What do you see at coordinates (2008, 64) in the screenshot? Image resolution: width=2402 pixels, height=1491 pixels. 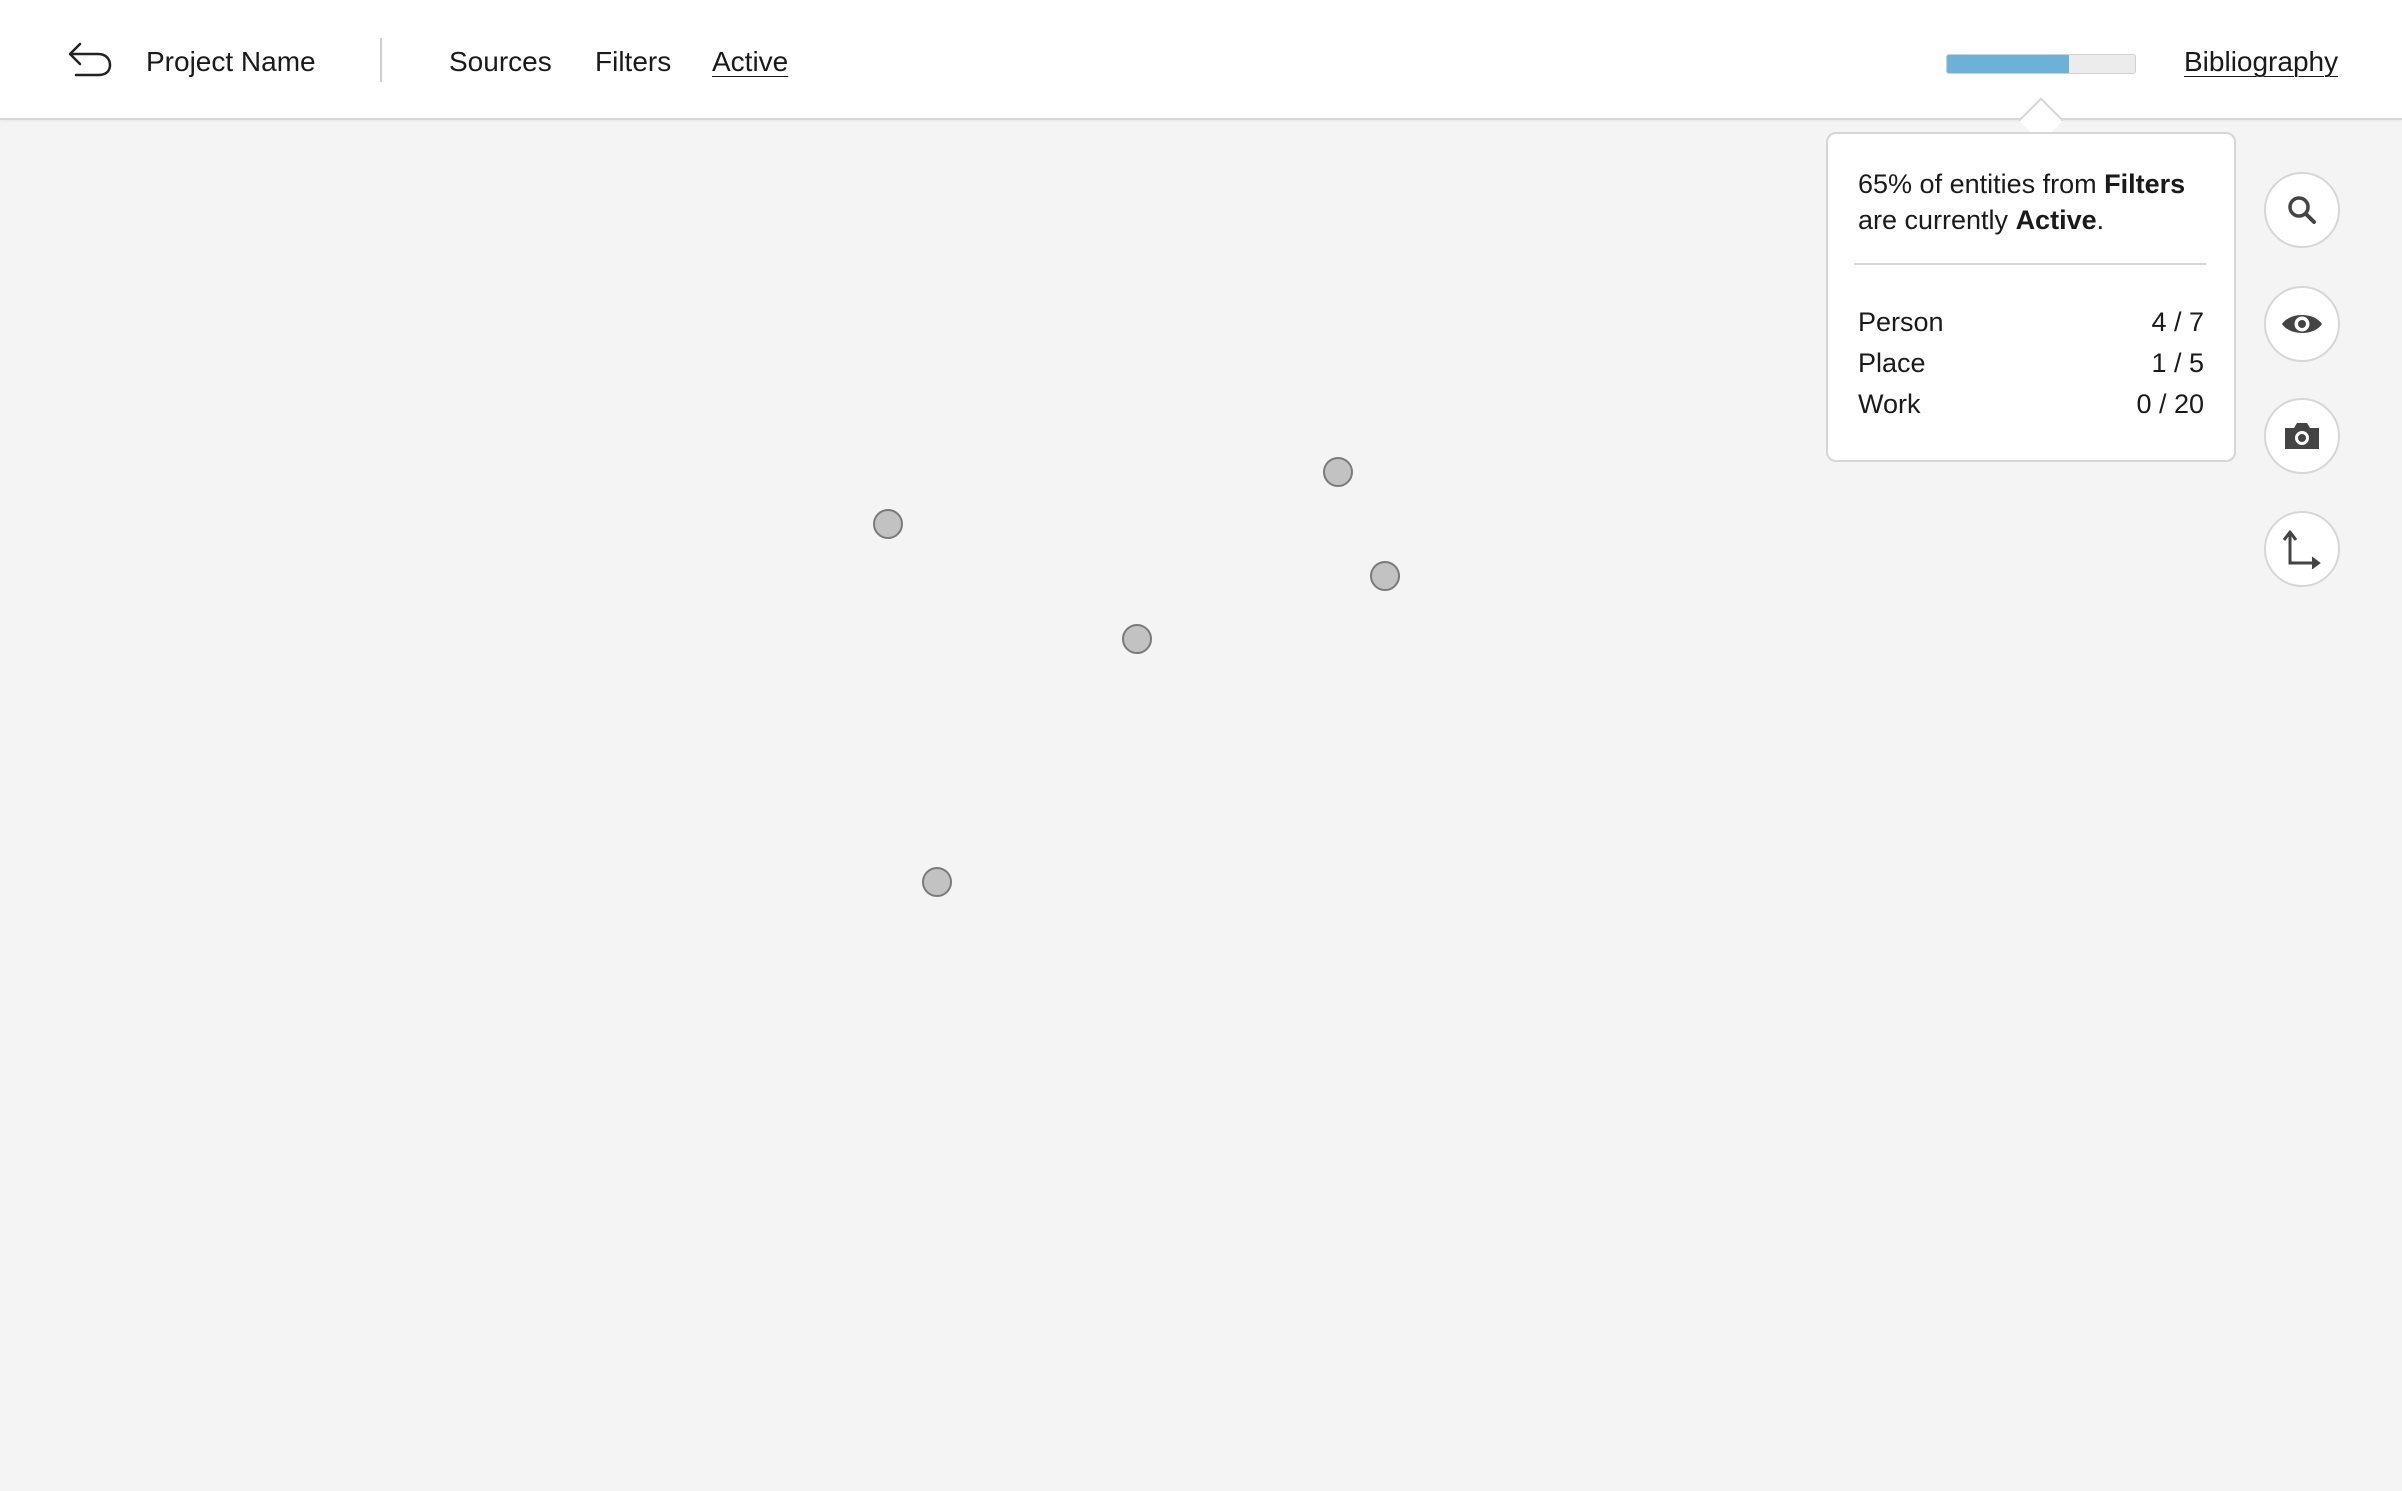 I see `progress-fill` at bounding box center [2008, 64].